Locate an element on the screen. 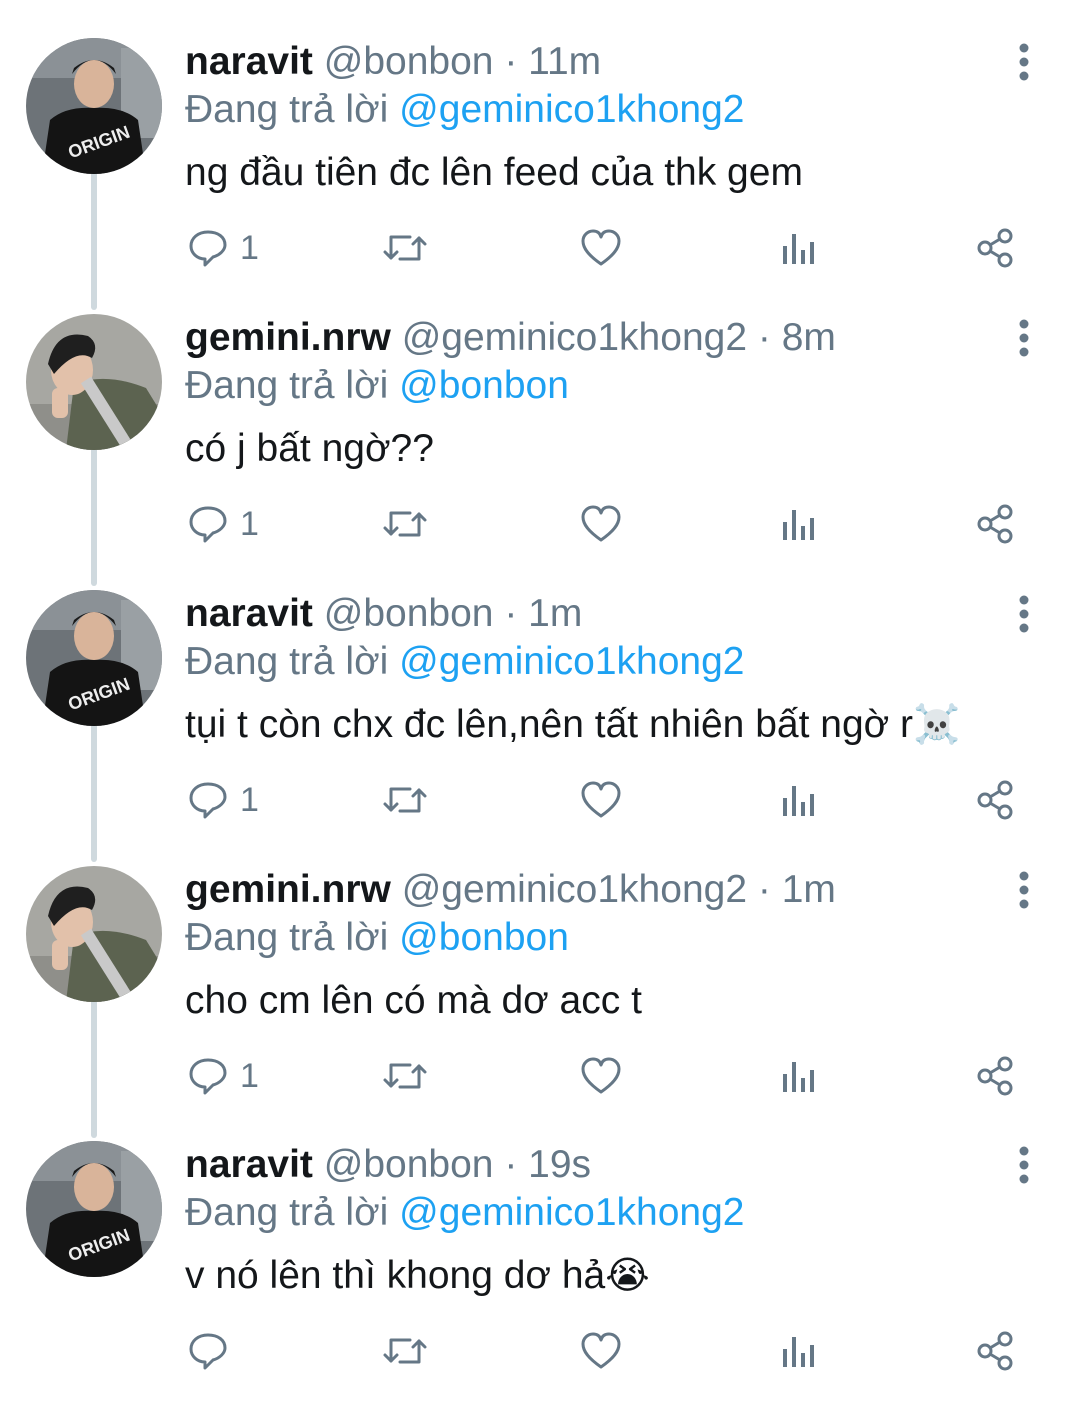 The height and width of the screenshot is (1417, 1080). tweet-text: ng đầu tiên đc lên feed của thk gem is located at coordinates (494, 172).